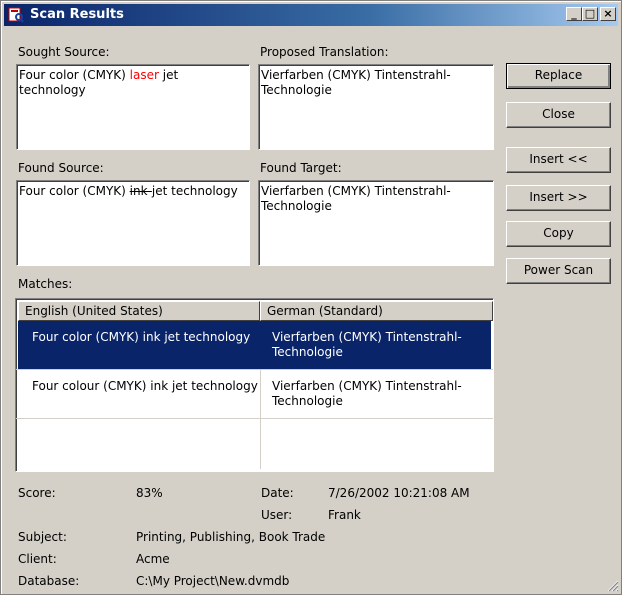 The width and height of the screenshot is (622, 595). Describe the element at coordinates (64, 52) in the screenshot. I see `sought-source-label: Sought Source:` at that location.